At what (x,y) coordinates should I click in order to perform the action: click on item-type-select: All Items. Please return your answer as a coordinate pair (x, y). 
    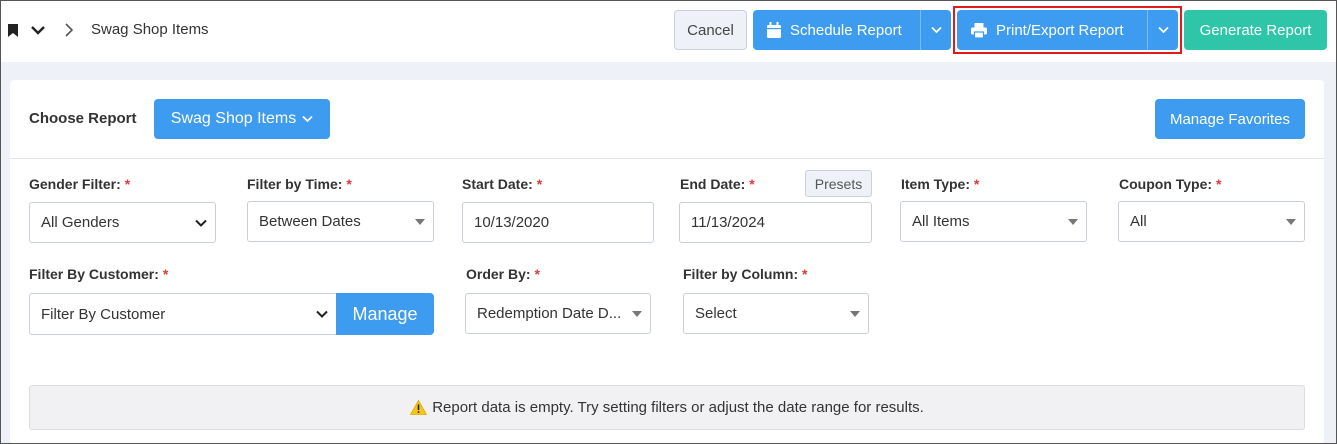
    Looking at the image, I should click on (993, 221).